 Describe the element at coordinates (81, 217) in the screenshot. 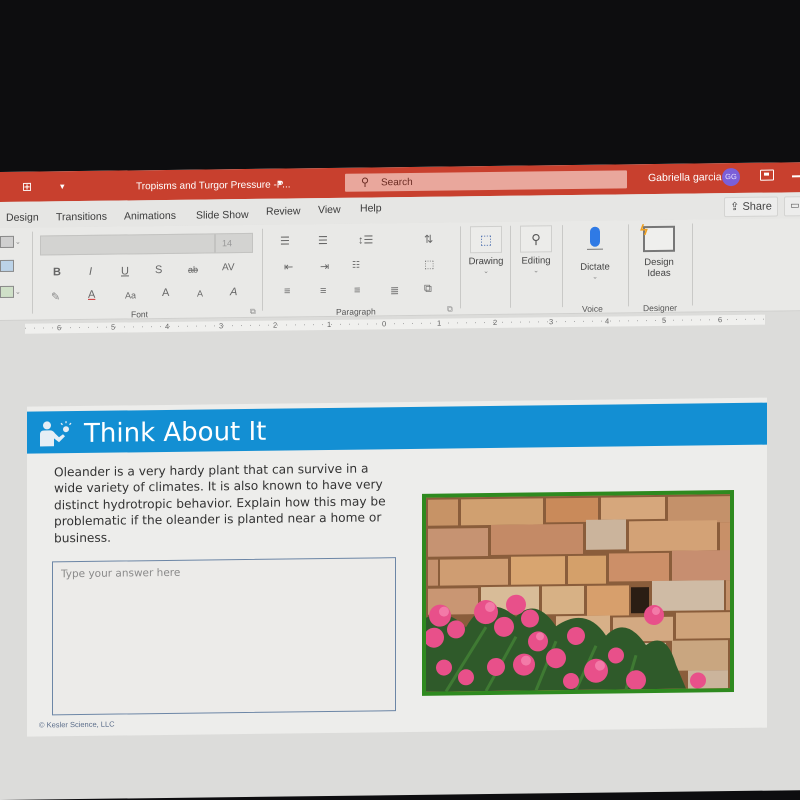

I see `tab-transitions: Transitions` at that location.